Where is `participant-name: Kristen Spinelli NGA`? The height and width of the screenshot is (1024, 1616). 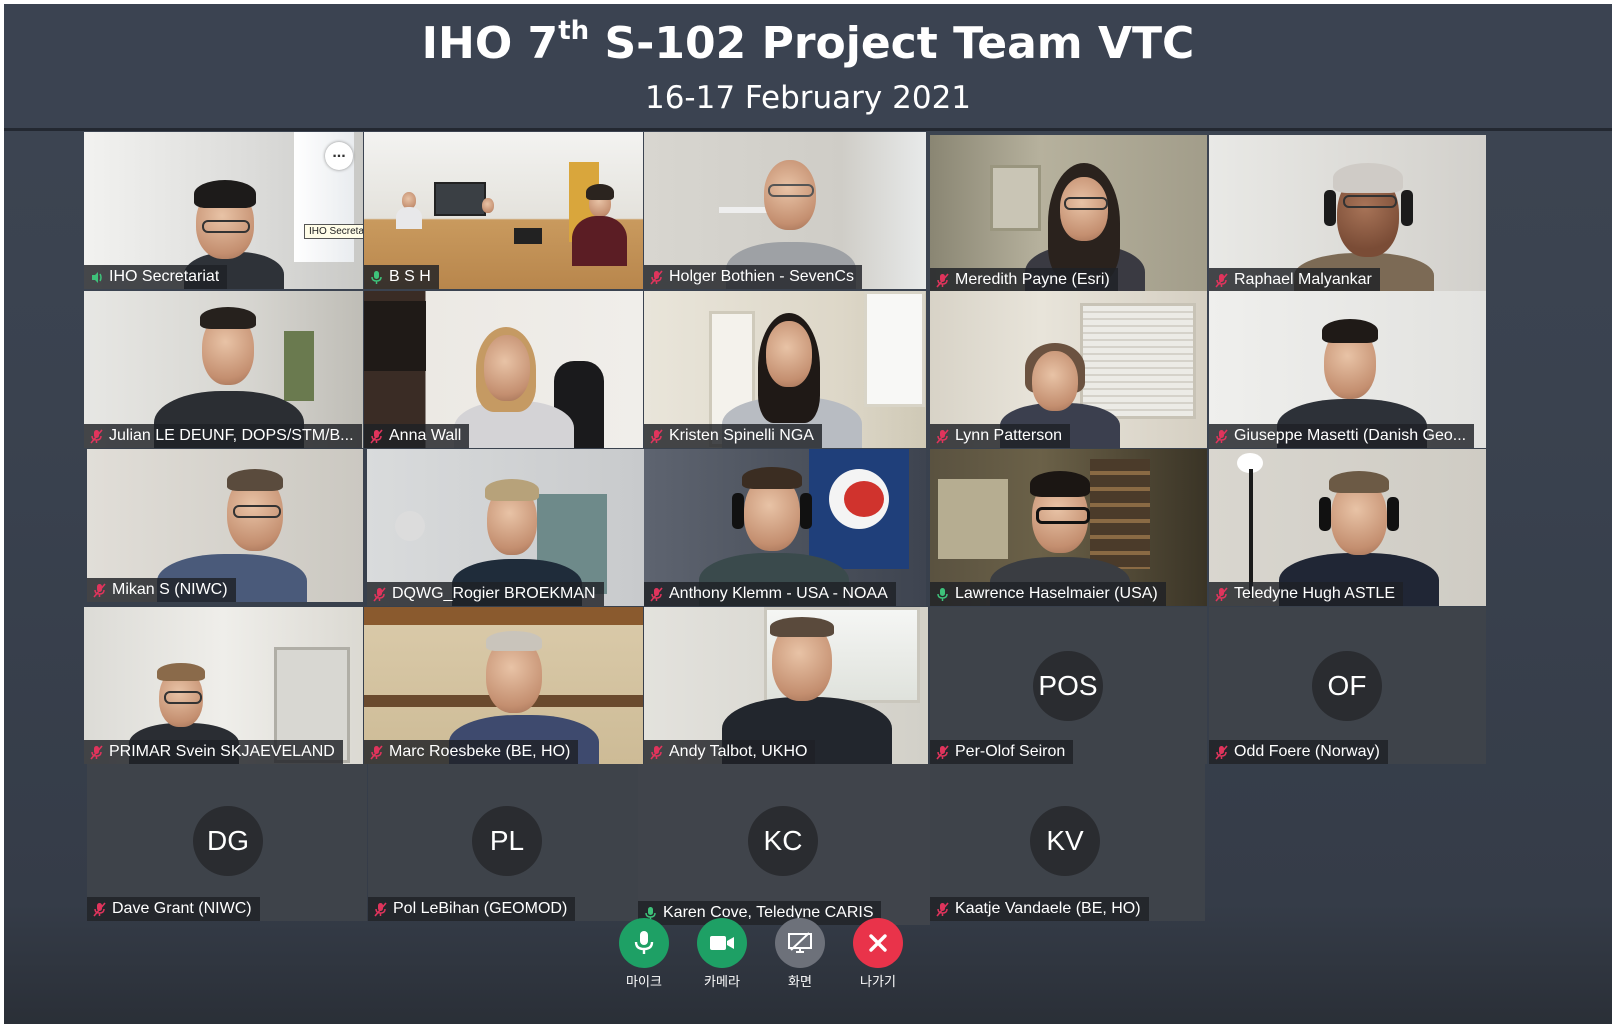
participant-name: Kristen Spinelli NGA is located at coordinates (741, 435).